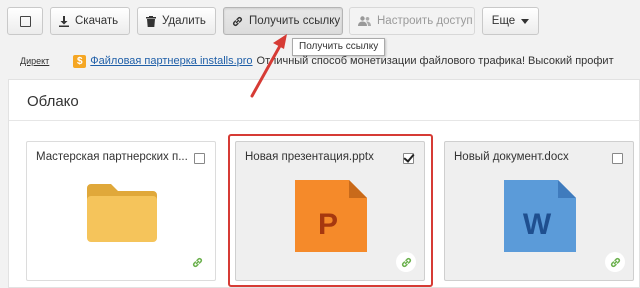 Image resolution: width=640 pixels, height=288 pixels. What do you see at coordinates (295, 21) in the screenshot?
I see `get-link-label: Получить ссылку` at bounding box center [295, 21].